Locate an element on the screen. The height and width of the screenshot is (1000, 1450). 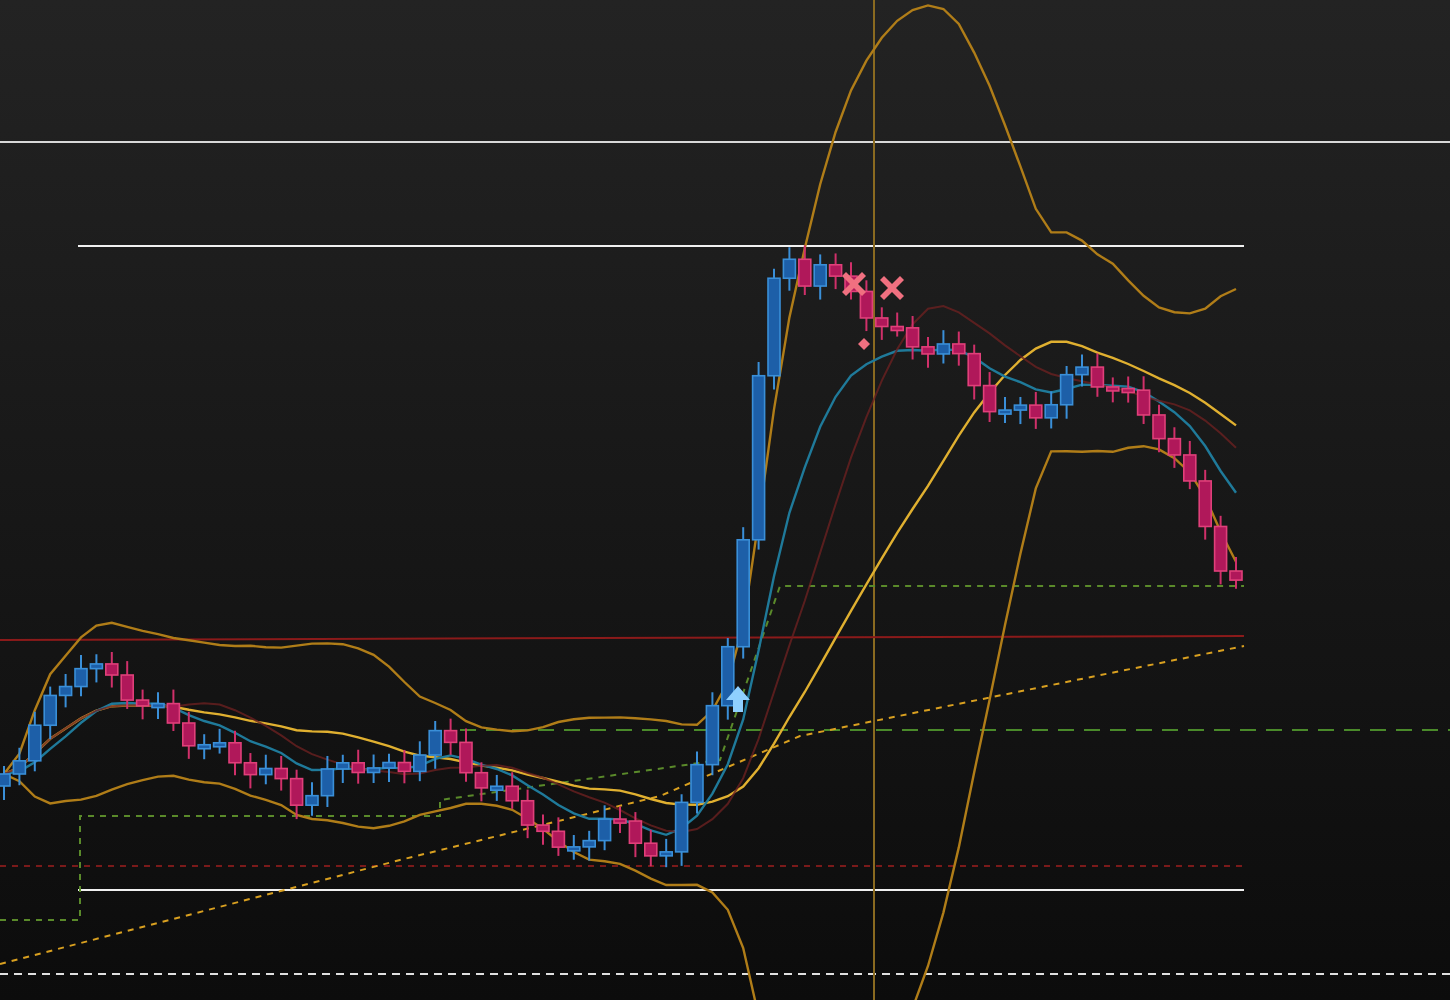
diamond-icon is located at coordinates (864, 344).